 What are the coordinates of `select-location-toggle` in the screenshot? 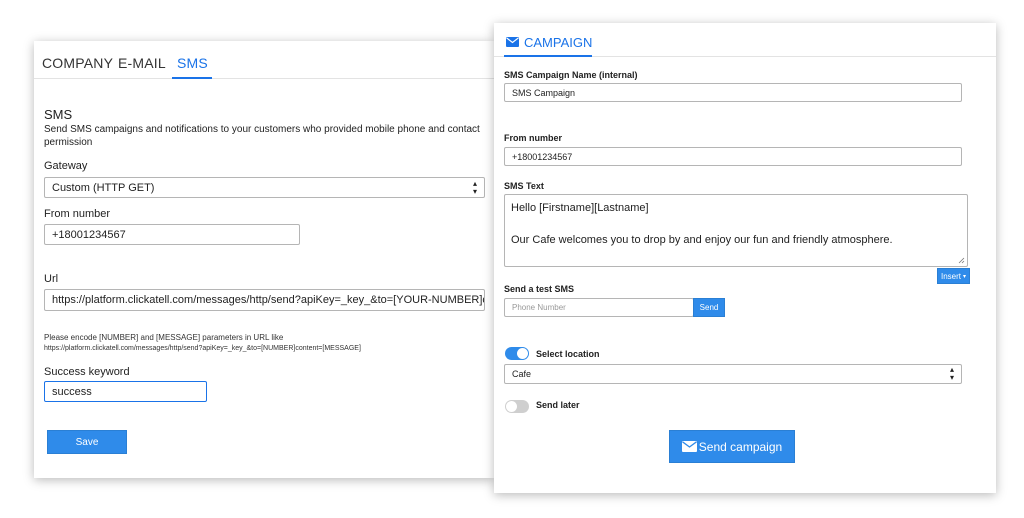 It's located at (517, 353).